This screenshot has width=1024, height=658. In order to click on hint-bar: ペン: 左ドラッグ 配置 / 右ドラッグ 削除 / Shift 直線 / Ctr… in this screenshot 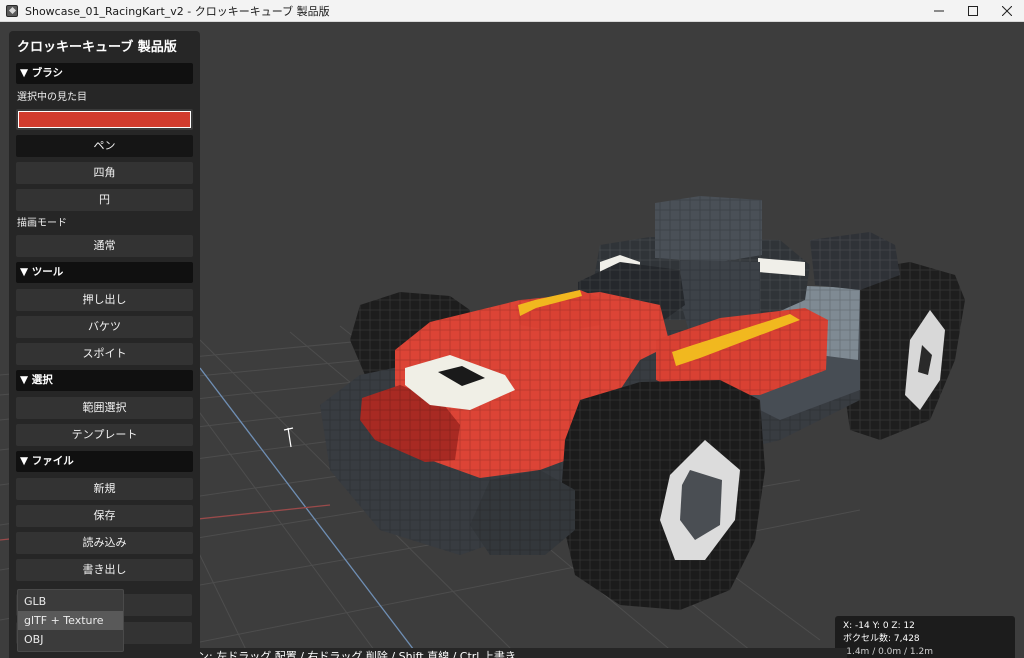, I will do `click(513, 653)`.